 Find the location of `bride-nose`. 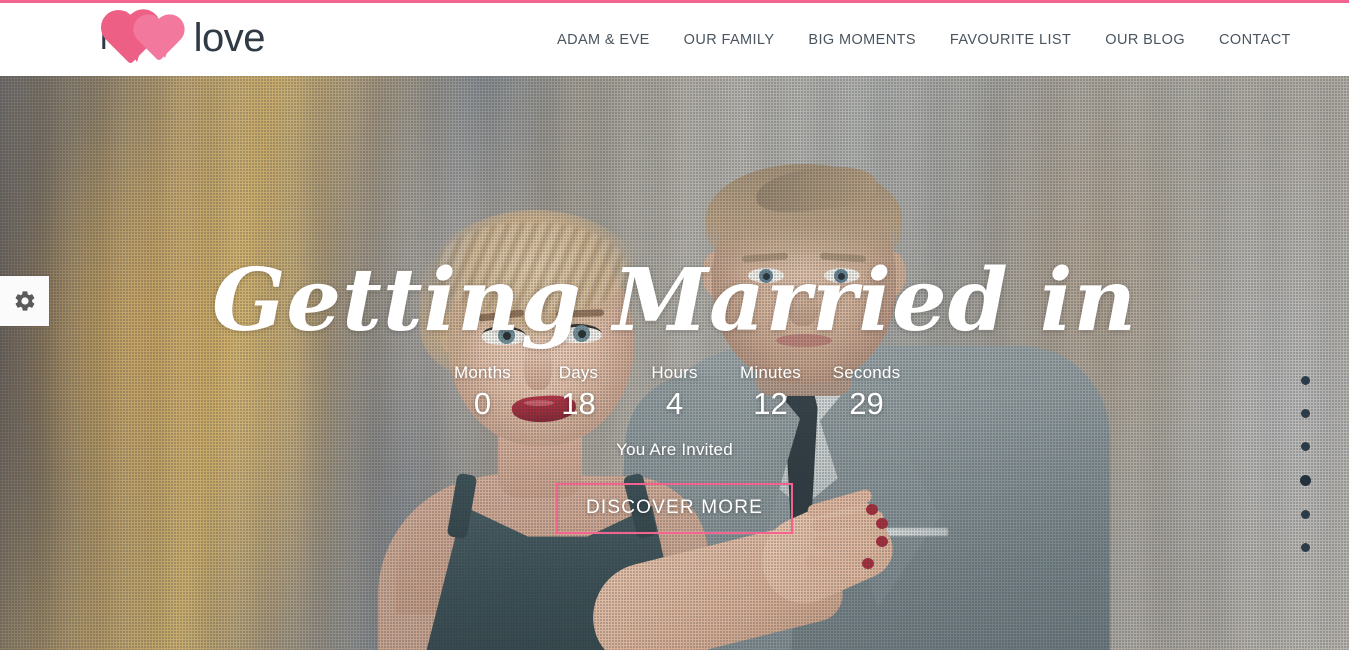

bride-nose is located at coordinates (538, 366).